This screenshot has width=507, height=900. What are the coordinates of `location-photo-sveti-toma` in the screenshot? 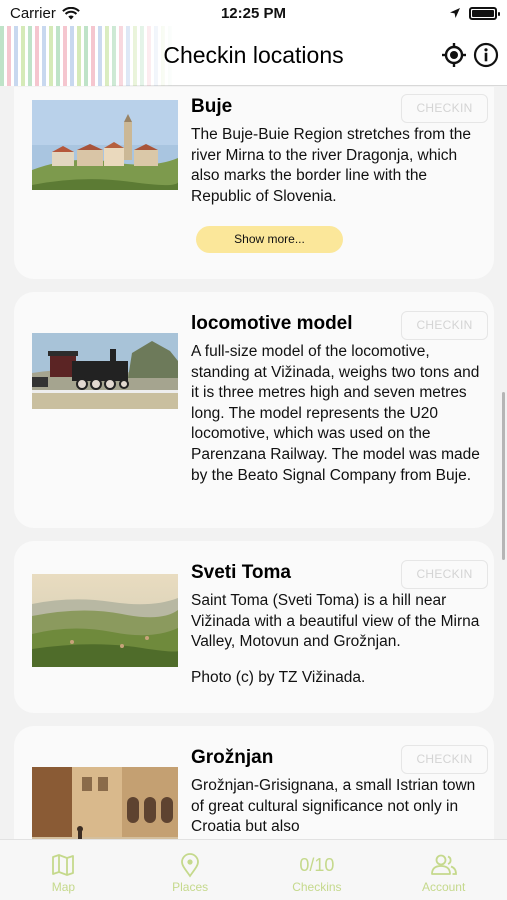 It's located at (105, 620).